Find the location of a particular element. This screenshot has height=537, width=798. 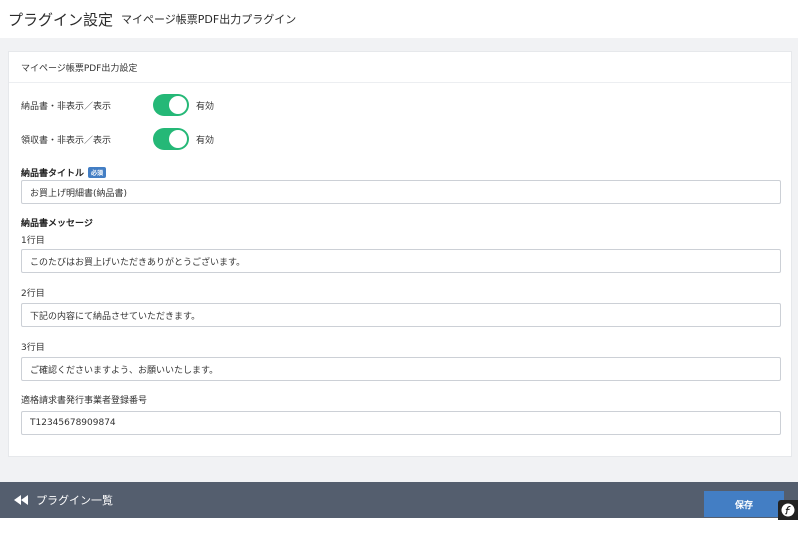

receipt-toggle-state: 有効 is located at coordinates (205, 140).